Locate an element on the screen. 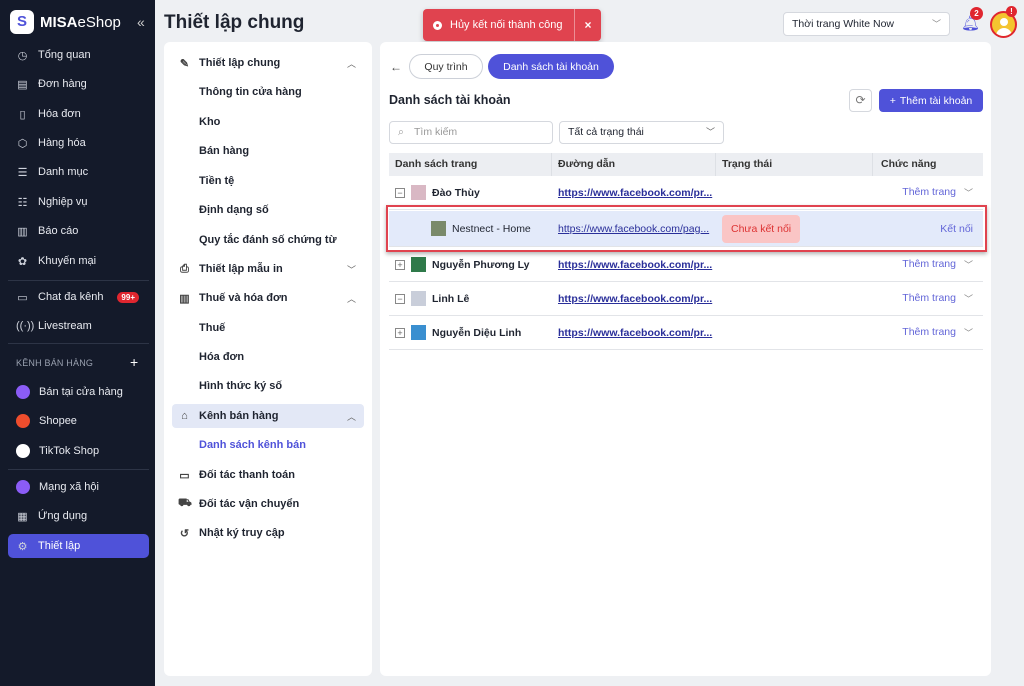  settings-nav-item: Quy tắc đánh số chứng từ is located at coordinates (268, 240).